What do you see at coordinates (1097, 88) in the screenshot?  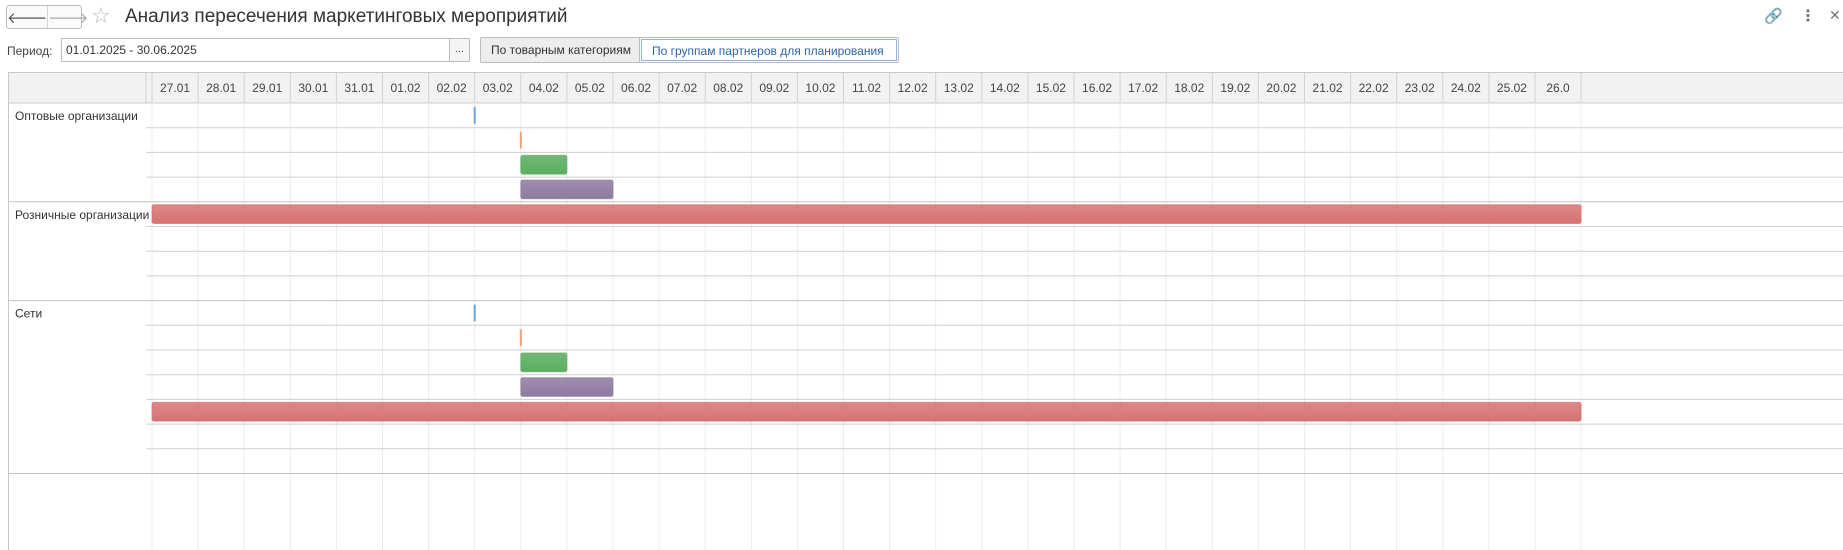 I see `date-header-label: 16.02` at bounding box center [1097, 88].